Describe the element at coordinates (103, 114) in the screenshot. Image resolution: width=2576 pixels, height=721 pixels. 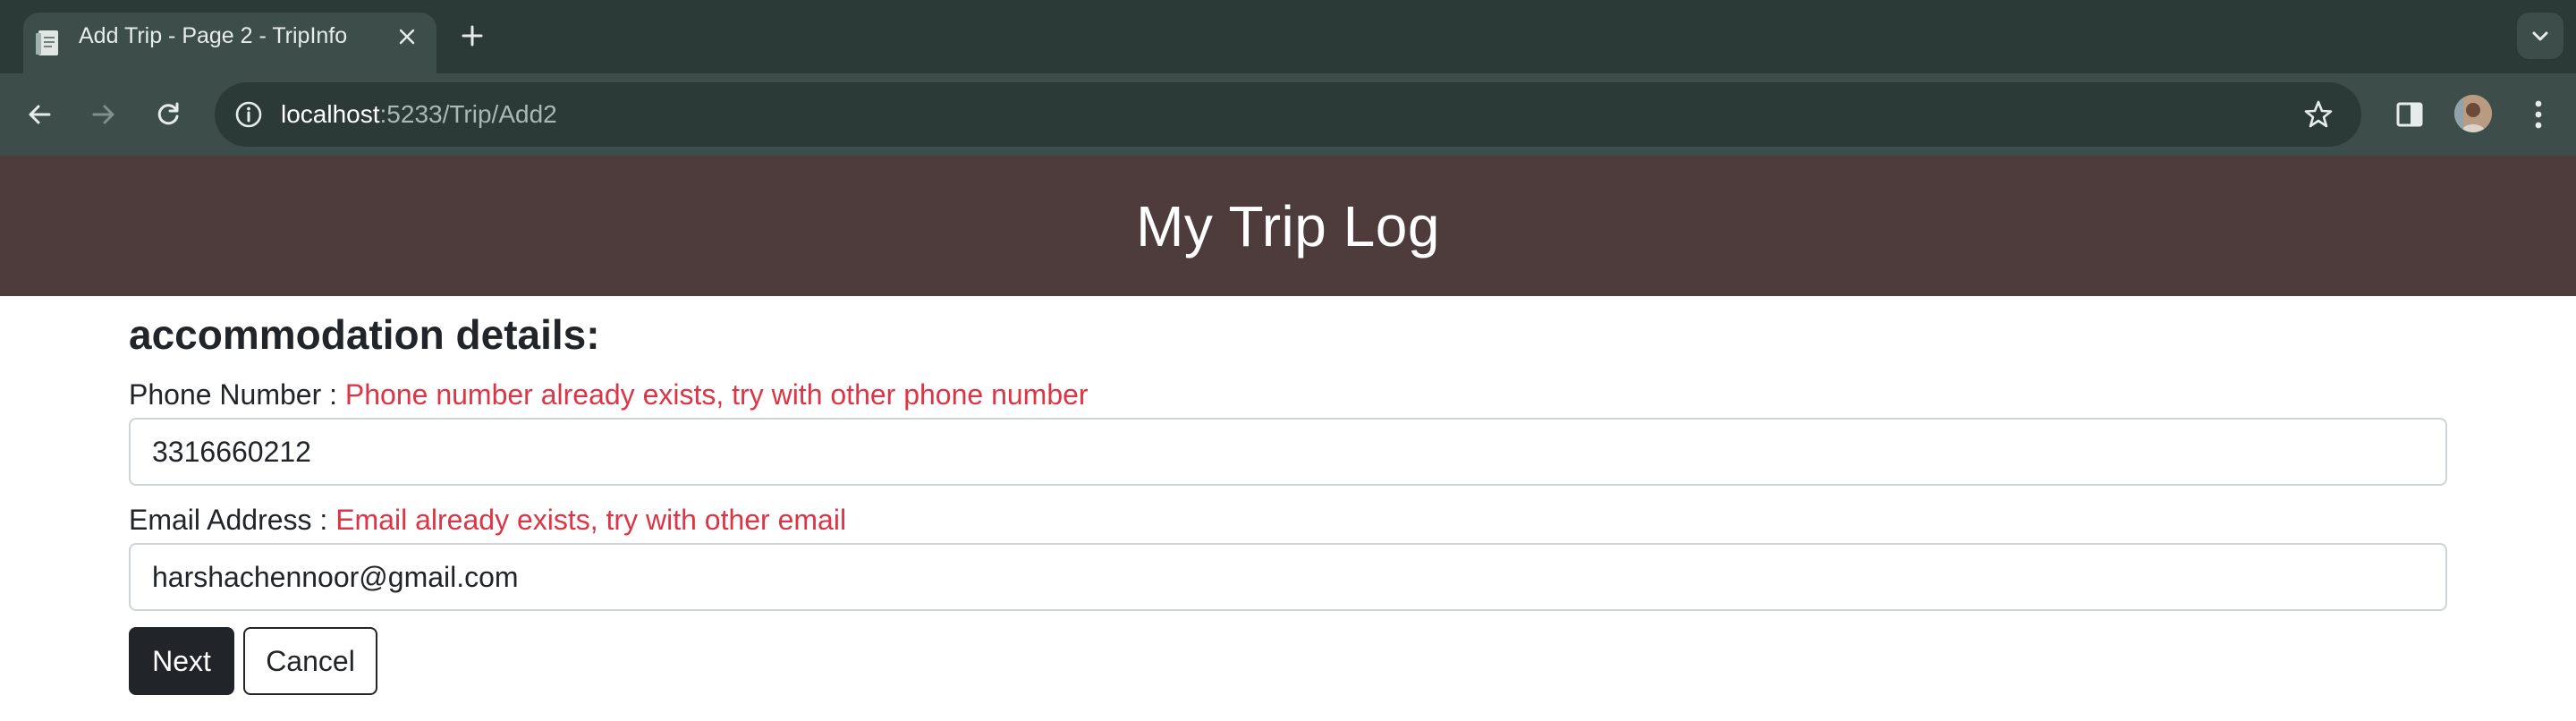
I see `arrow-right-icon` at that location.